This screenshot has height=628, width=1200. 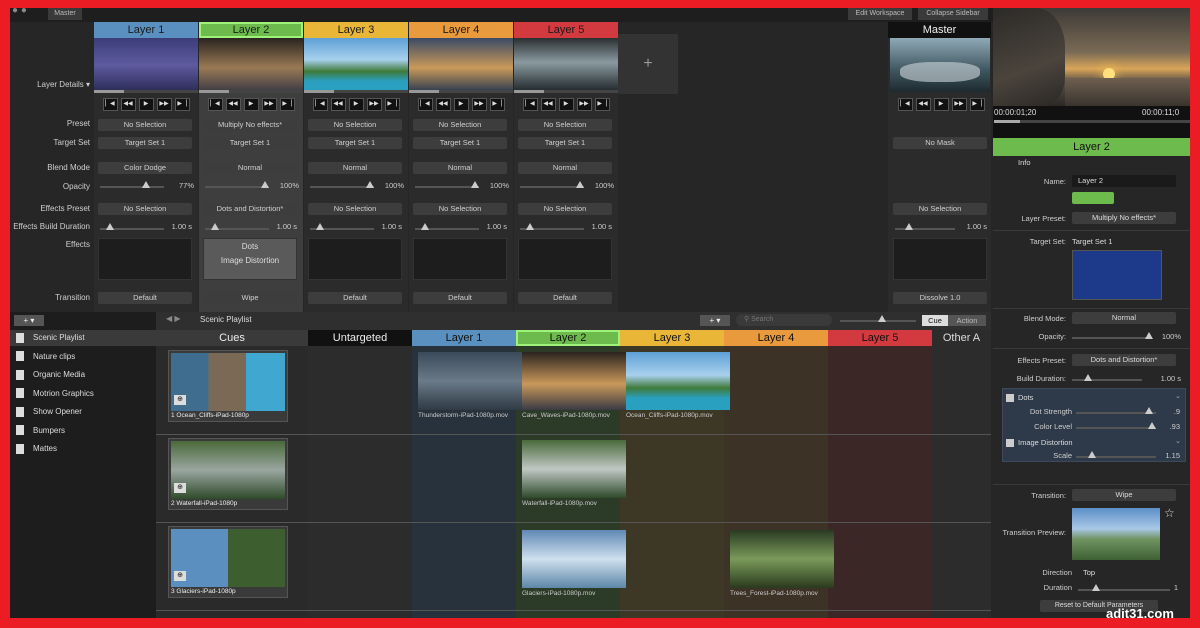 I want to click on search-input: ⚲ Search, so click(x=784, y=320).